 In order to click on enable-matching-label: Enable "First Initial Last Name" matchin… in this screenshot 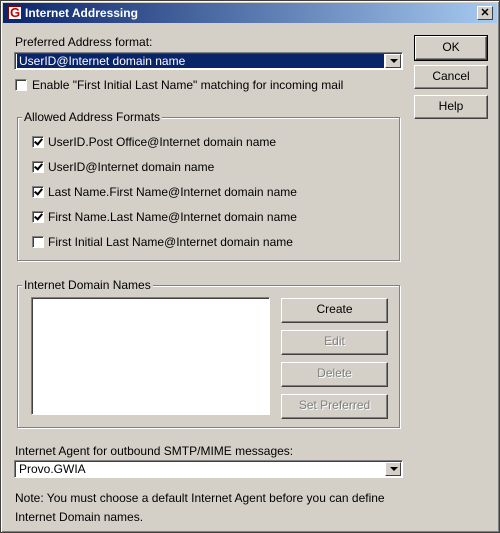, I will do `click(188, 85)`.